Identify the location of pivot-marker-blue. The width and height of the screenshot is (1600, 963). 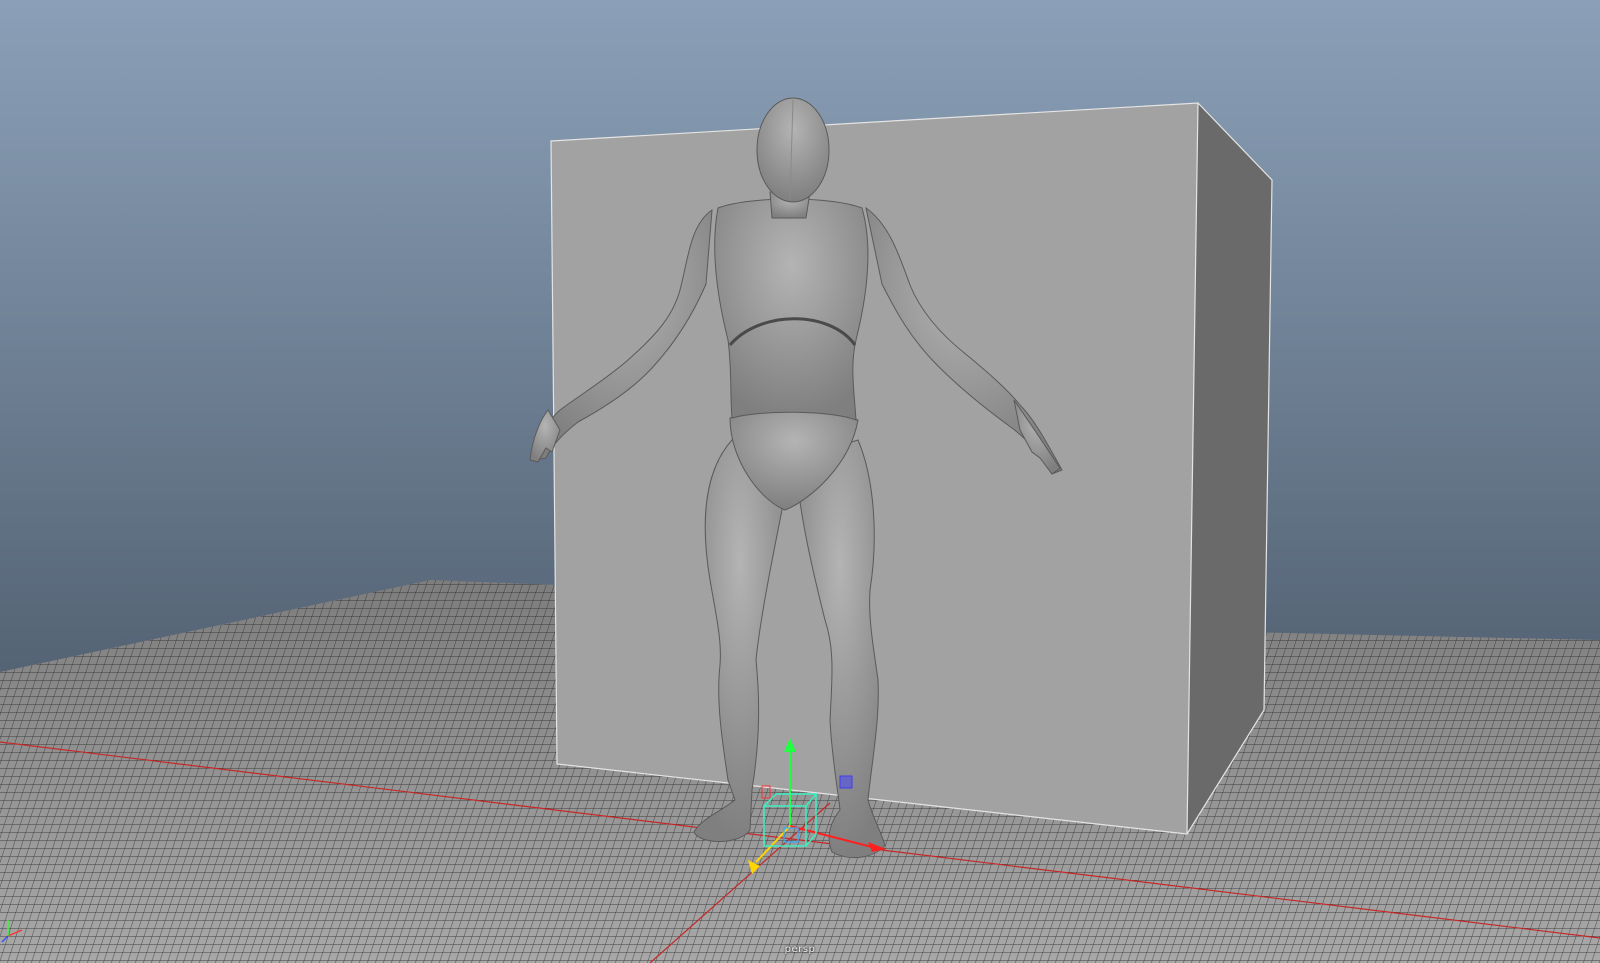
(846, 782).